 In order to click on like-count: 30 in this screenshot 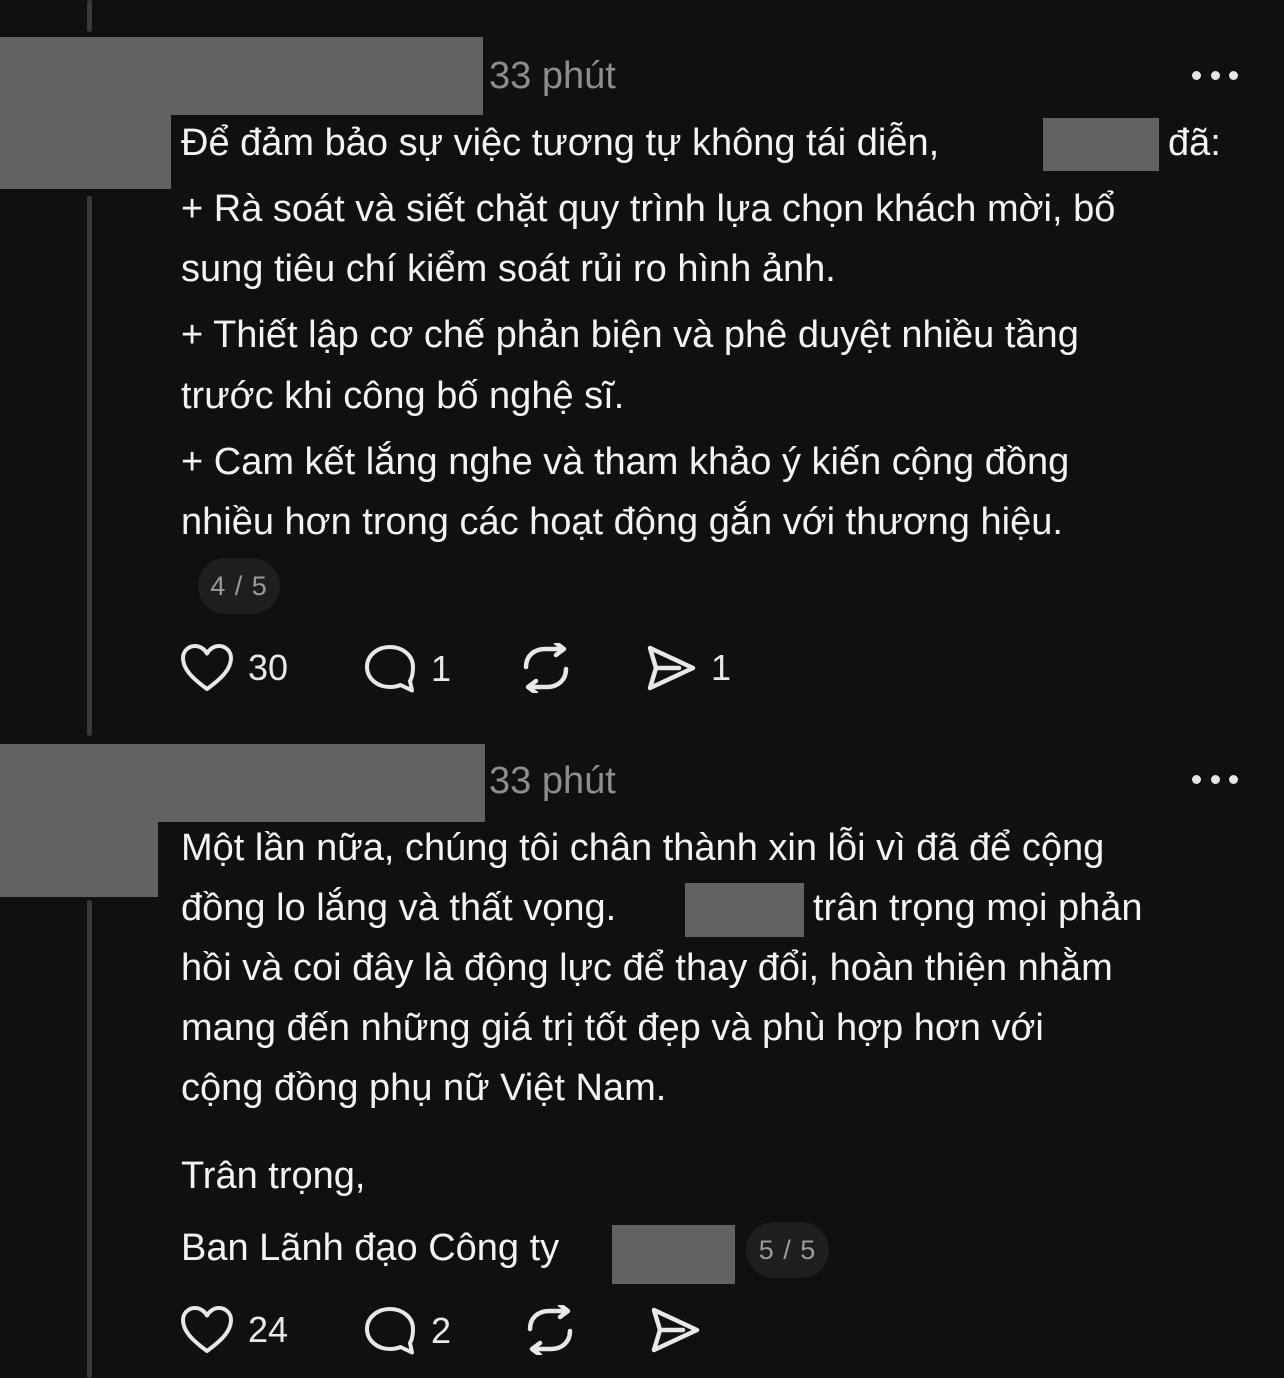, I will do `click(268, 667)`.